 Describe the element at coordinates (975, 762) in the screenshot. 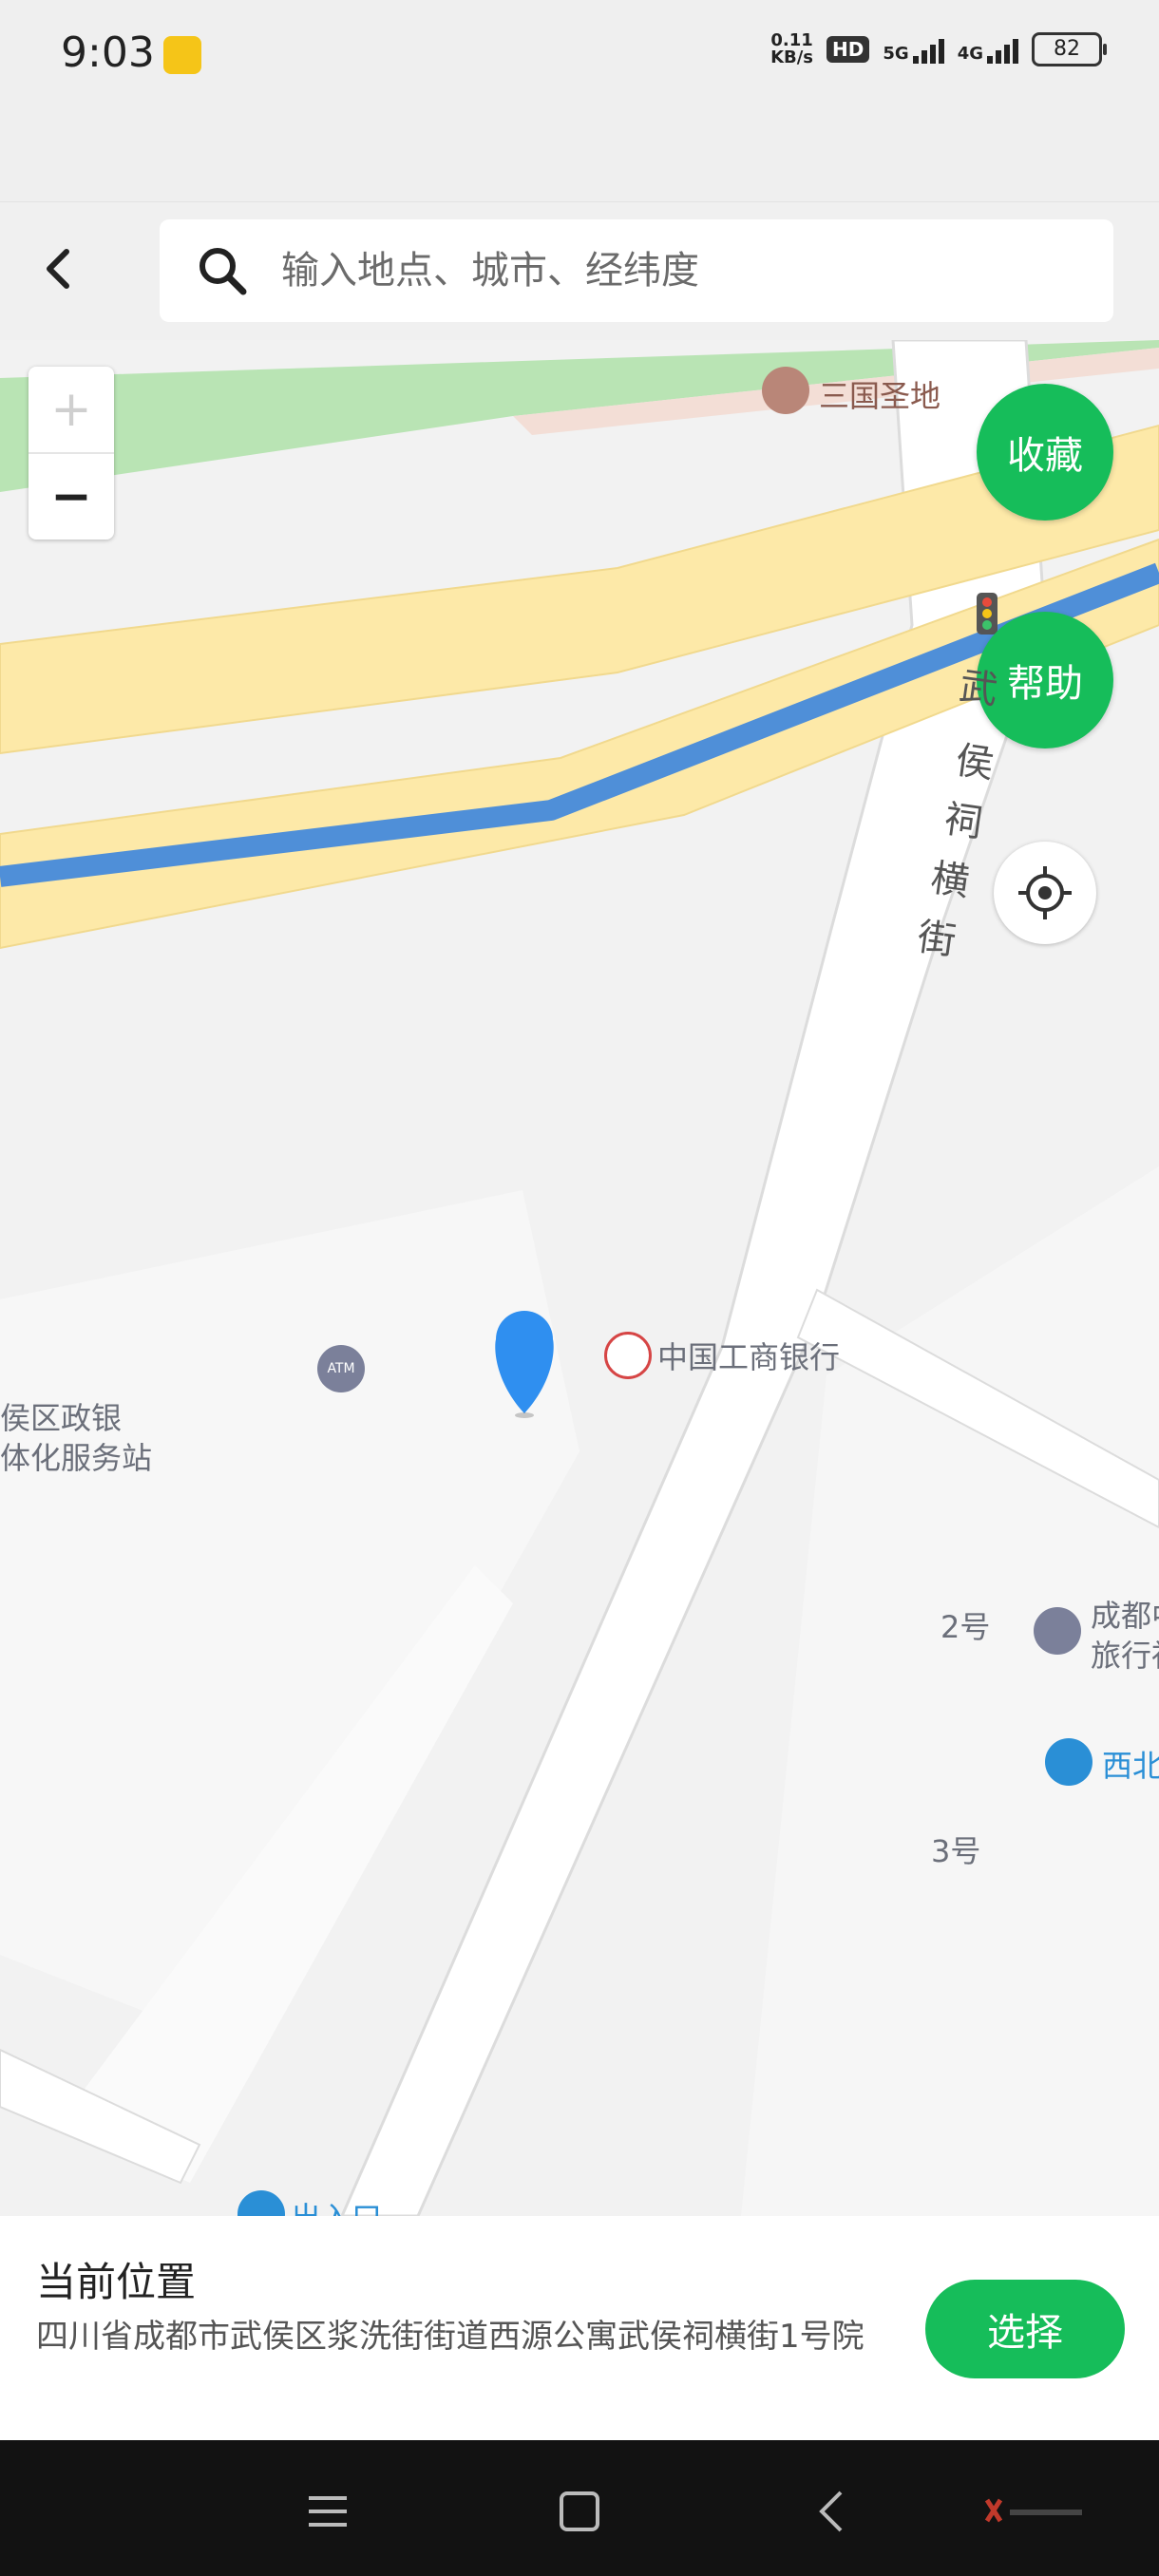

I see `street-label-char-2: 侯` at that location.